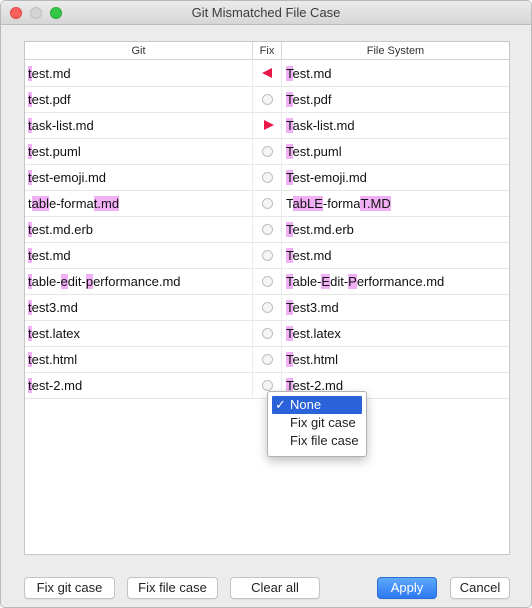 This screenshot has width=532, height=608. I want to click on fix-option-menu: ✓ None Fix git case Fix file case, so click(317, 424).